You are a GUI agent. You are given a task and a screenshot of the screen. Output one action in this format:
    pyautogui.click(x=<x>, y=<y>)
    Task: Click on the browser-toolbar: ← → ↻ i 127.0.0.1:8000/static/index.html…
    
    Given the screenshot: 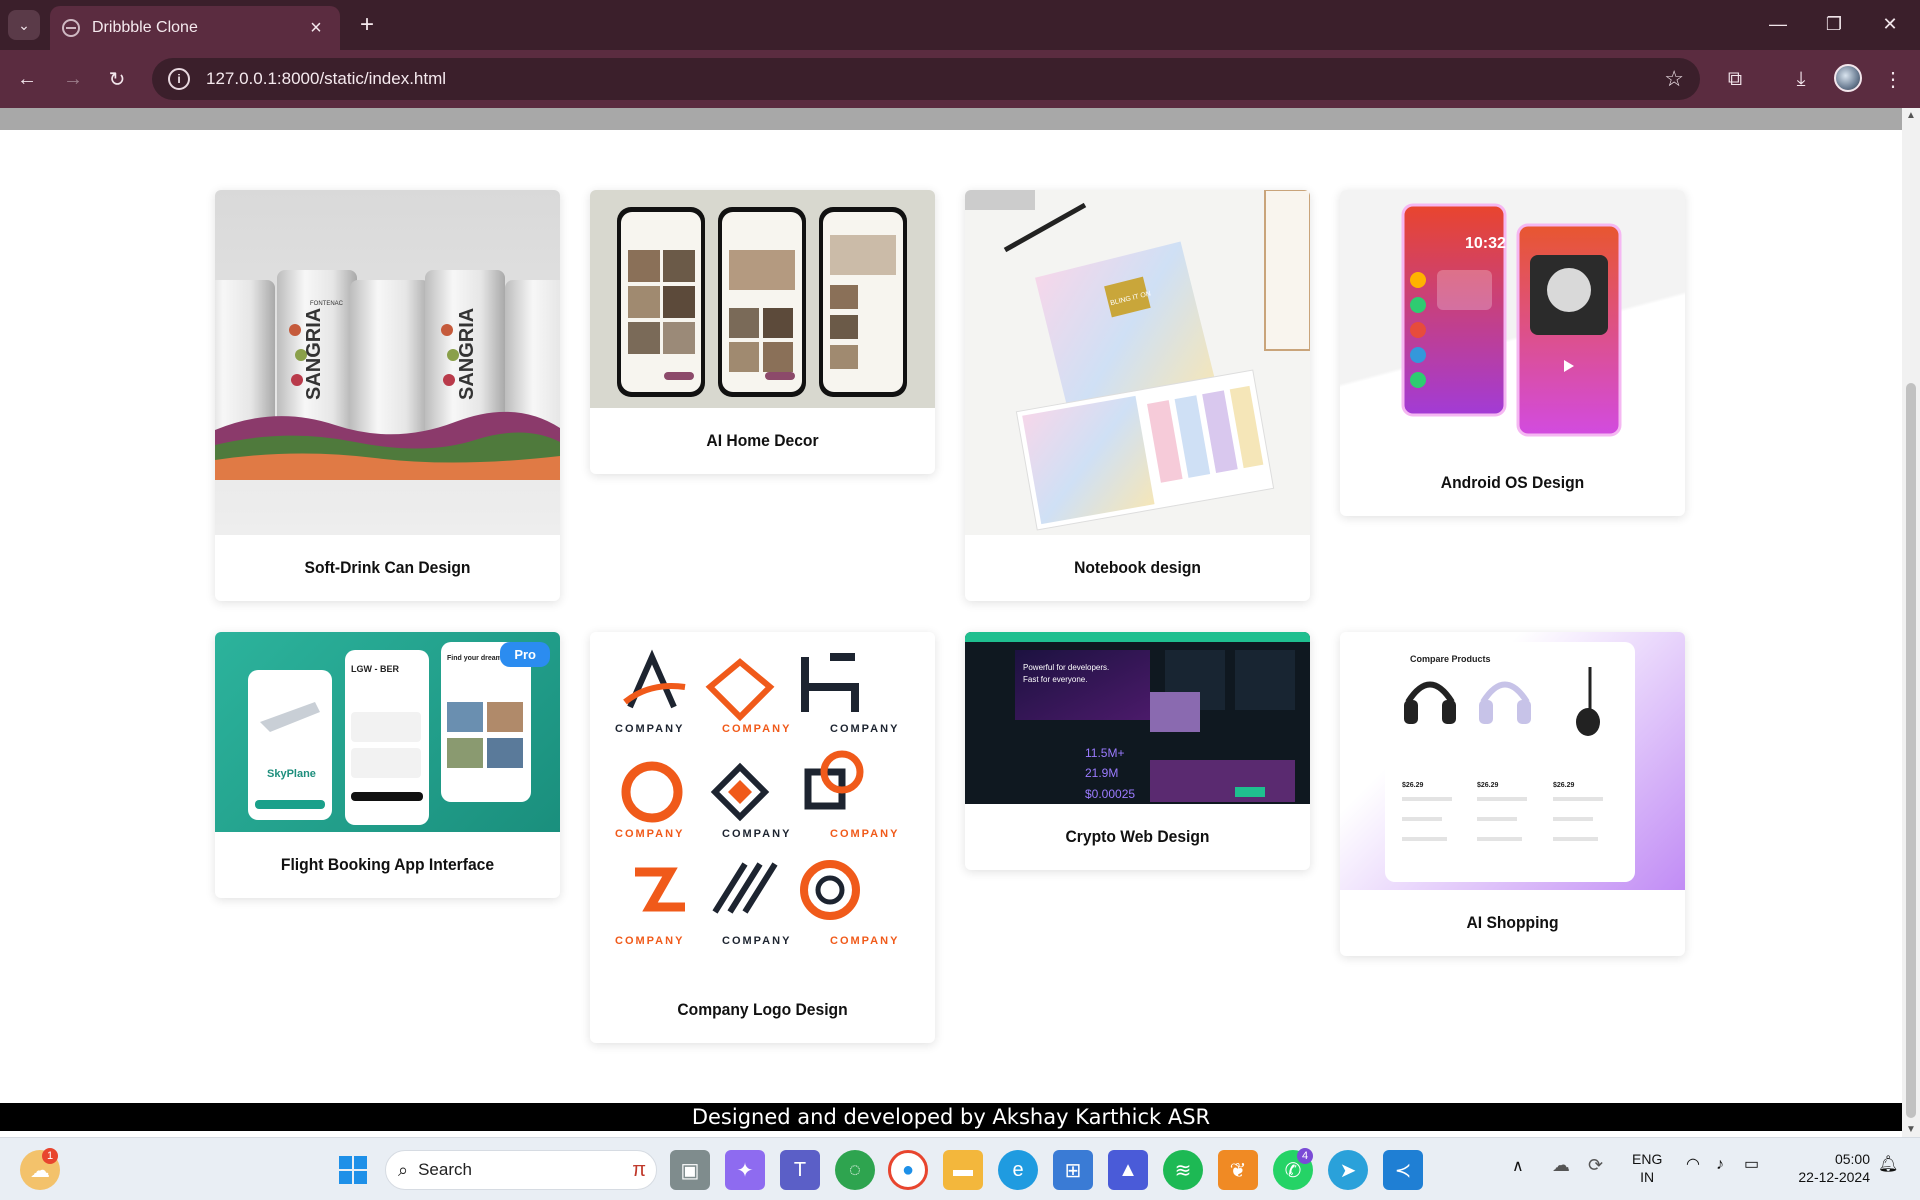 What is the action you would take?
    pyautogui.click(x=960, y=79)
    